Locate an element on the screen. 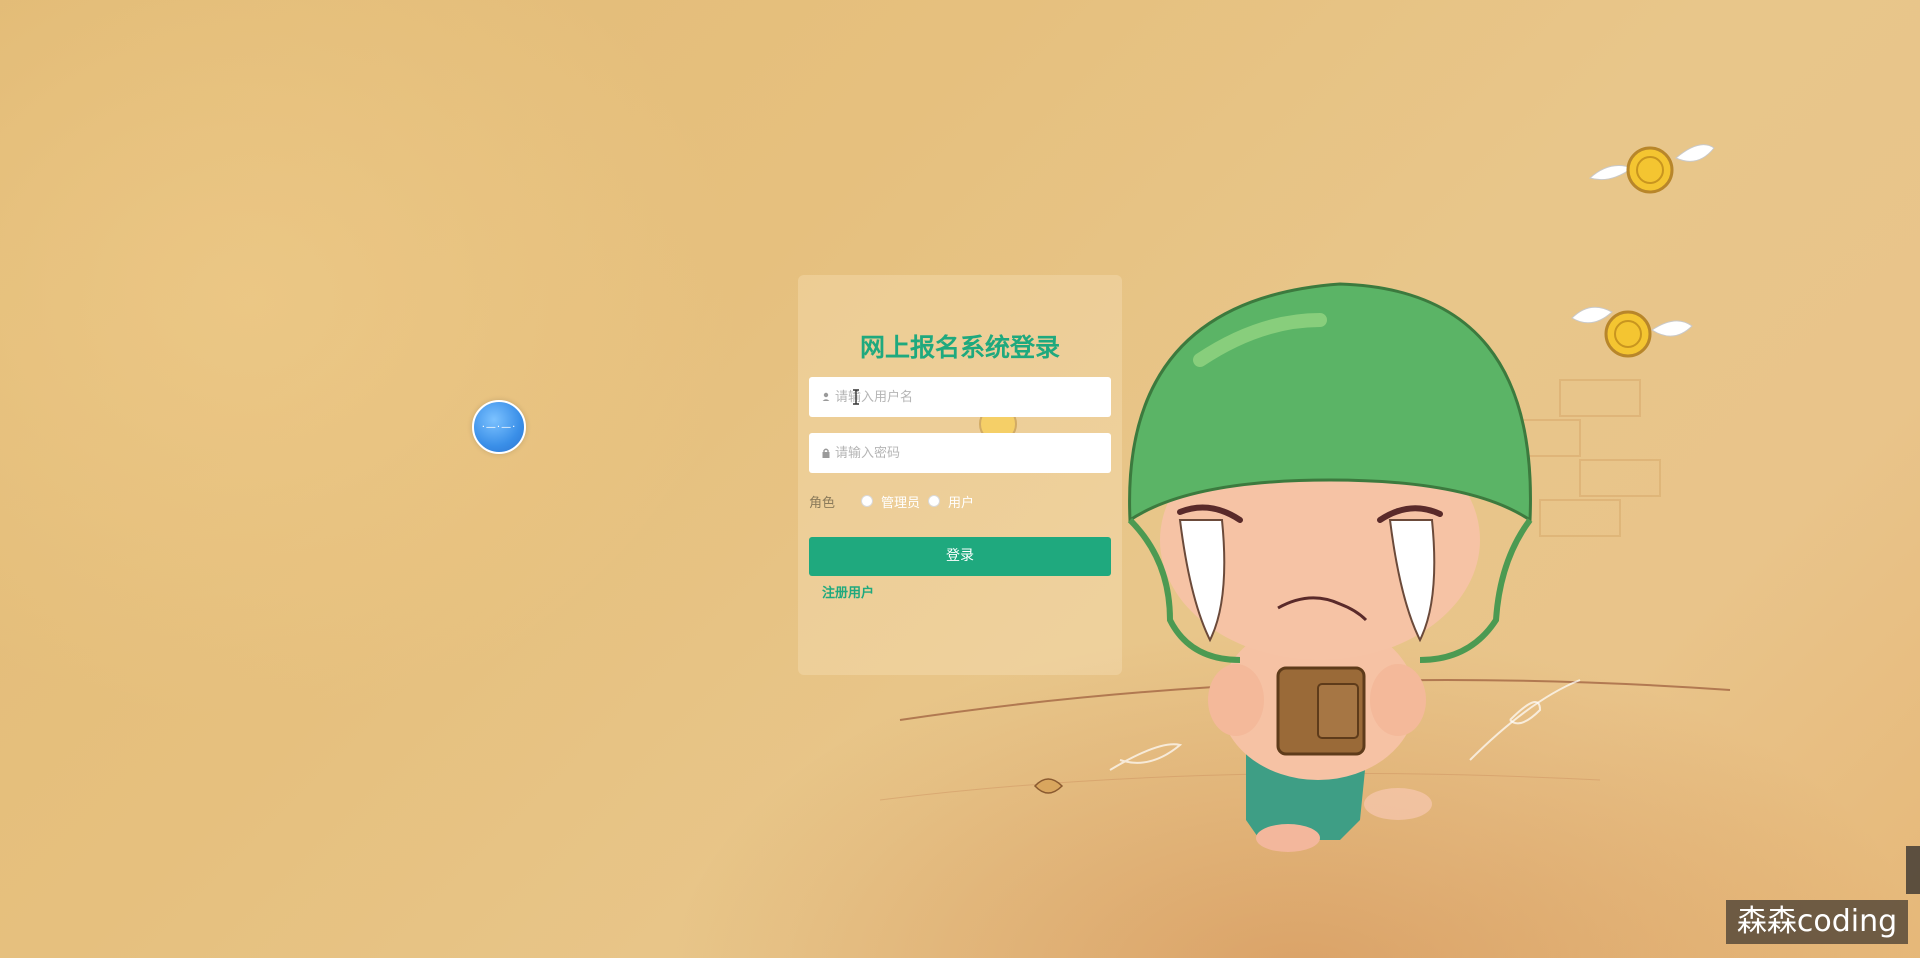  password-field is located at coordinates (960, 453).